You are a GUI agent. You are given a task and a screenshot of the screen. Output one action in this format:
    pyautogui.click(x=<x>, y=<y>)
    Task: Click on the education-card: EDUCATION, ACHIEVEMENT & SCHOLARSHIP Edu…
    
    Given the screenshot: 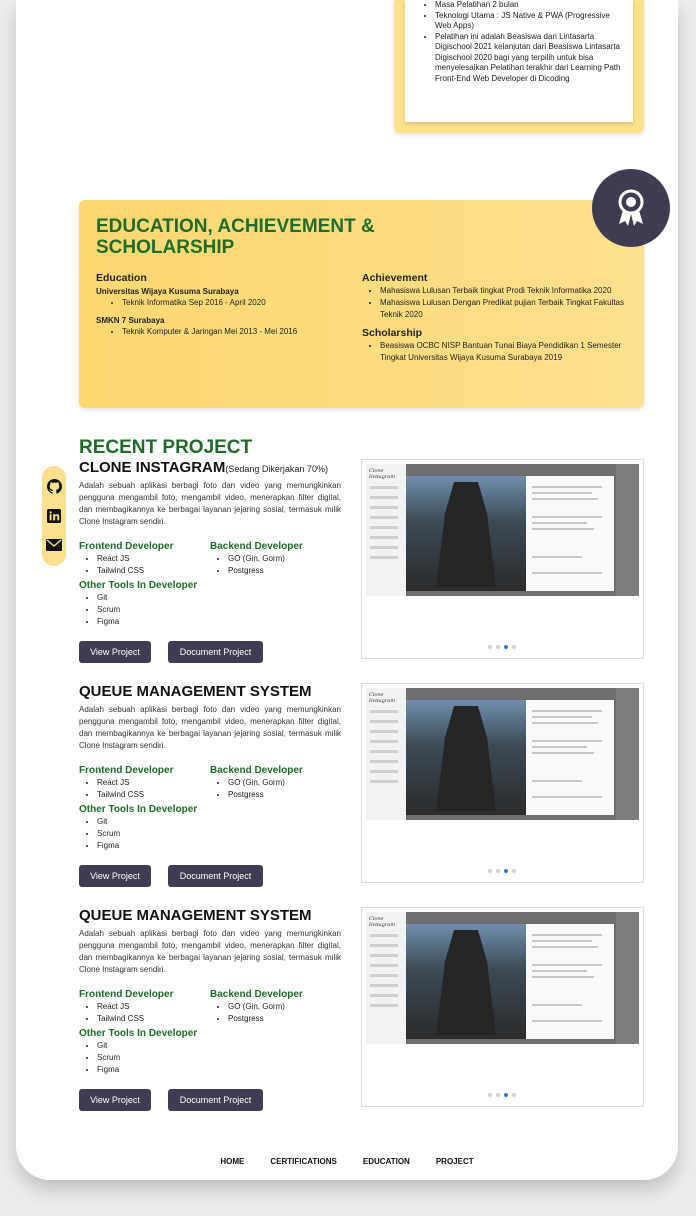 What is the action you would take?
    pyautogui.click(x=361, y=304)
    